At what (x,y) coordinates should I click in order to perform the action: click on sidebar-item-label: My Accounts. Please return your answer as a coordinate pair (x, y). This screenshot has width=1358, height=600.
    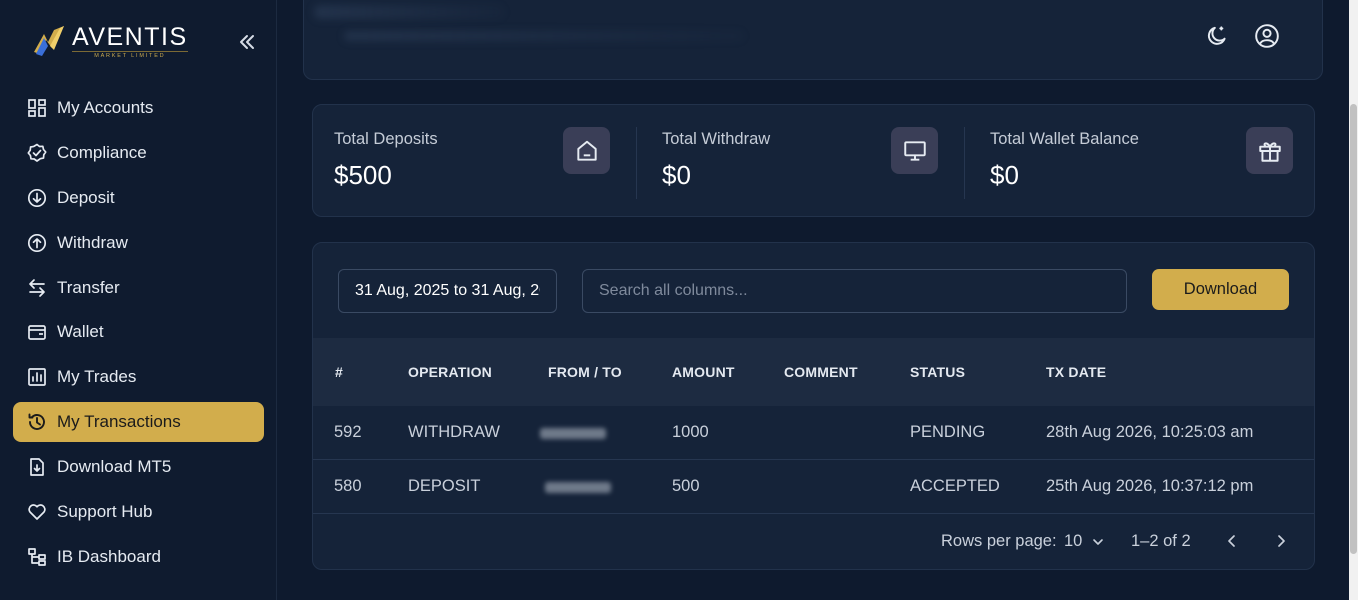
    Looking at the image, I should click on (105, 107).